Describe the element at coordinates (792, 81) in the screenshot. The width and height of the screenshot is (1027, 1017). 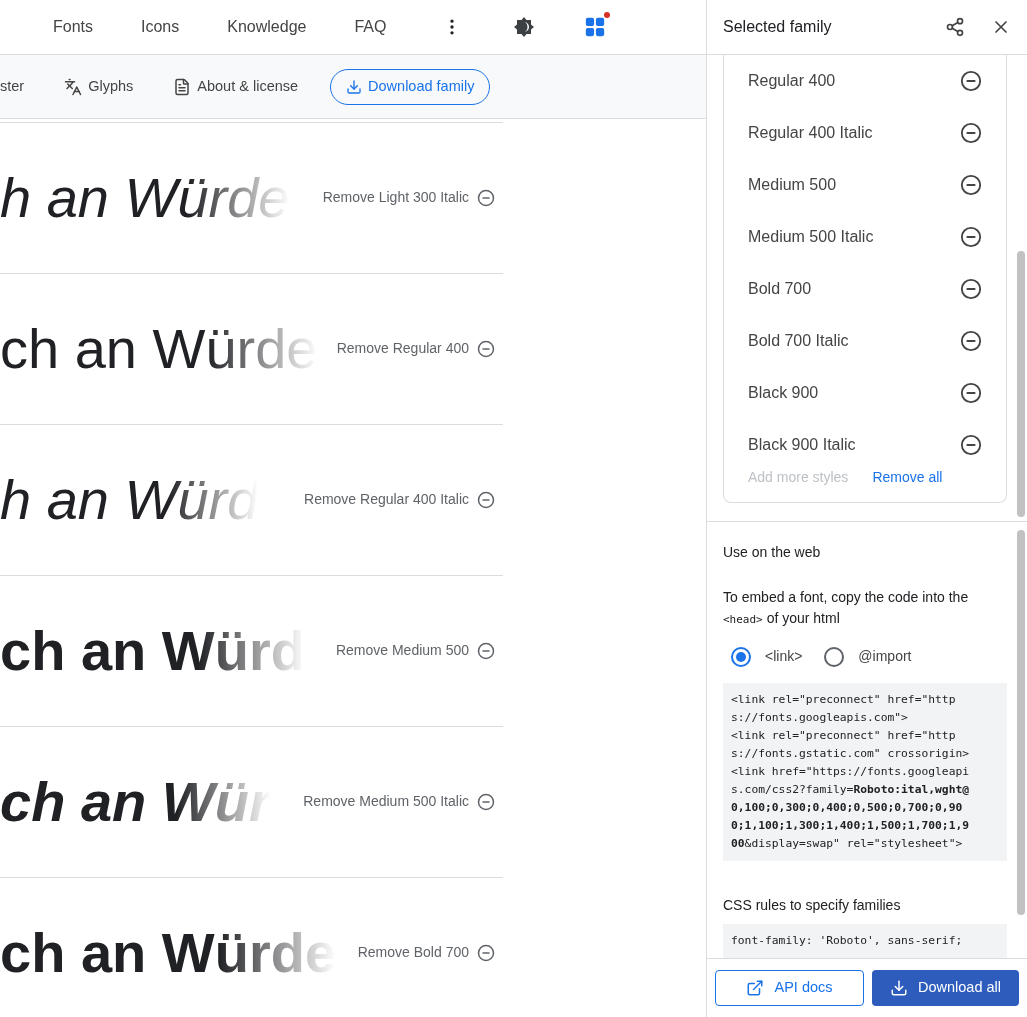
I see `style-name: Regular 400` at that location.